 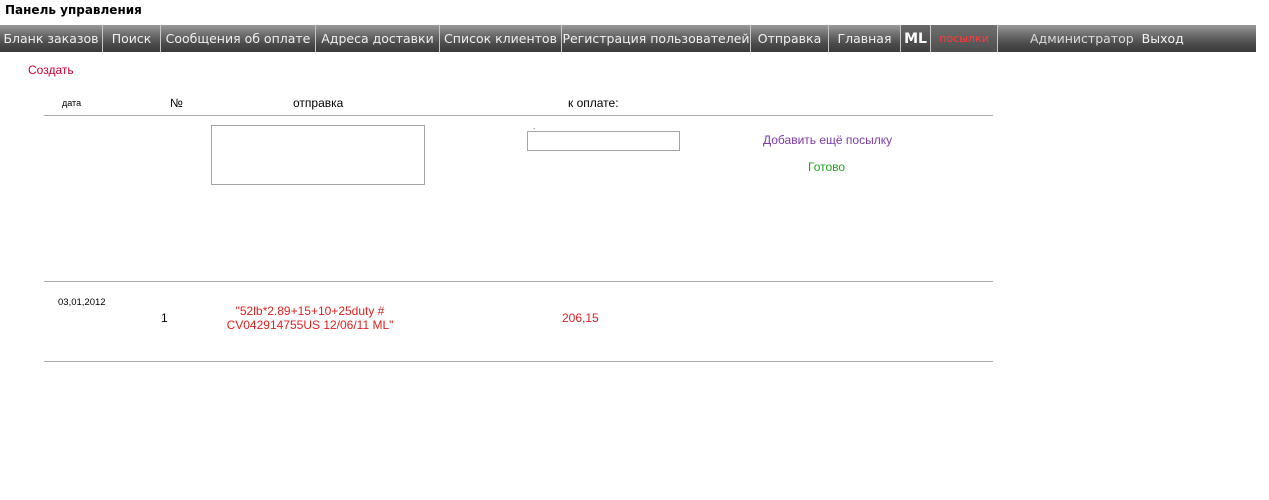 I want to click on column-header-date: дата, so click(x=72, y=103).